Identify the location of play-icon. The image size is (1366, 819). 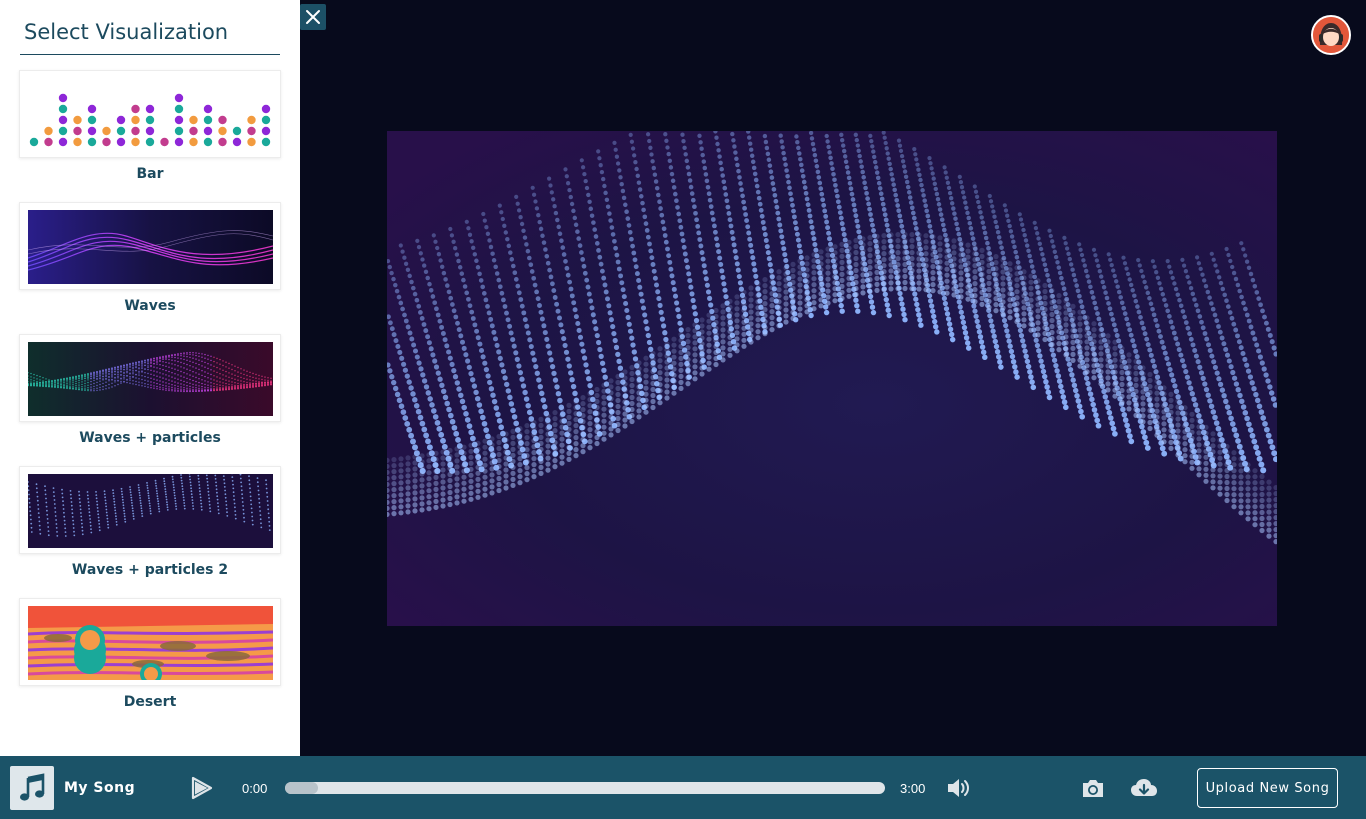
(202, 788).